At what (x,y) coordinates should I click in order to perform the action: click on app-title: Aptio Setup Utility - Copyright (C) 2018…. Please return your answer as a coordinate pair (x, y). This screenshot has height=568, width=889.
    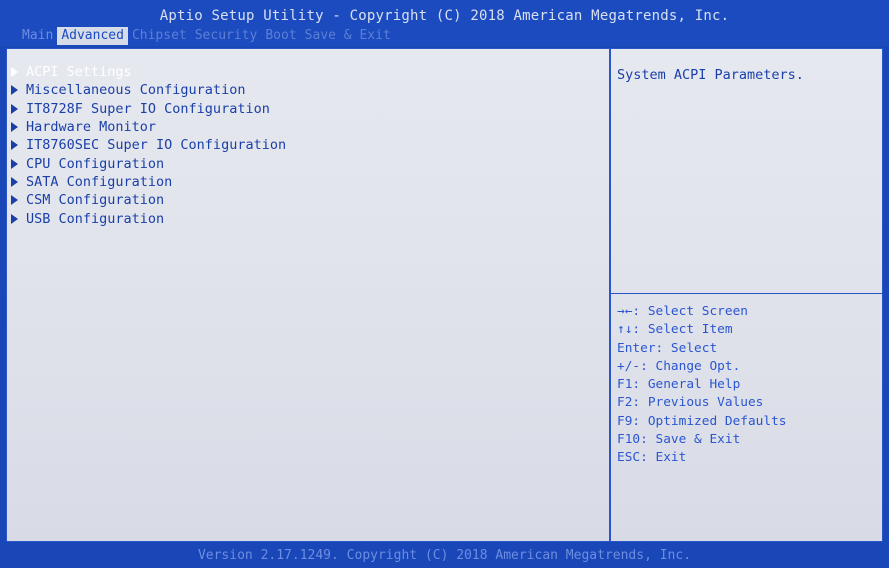
    Looking at the image, I should click on (444, 16).